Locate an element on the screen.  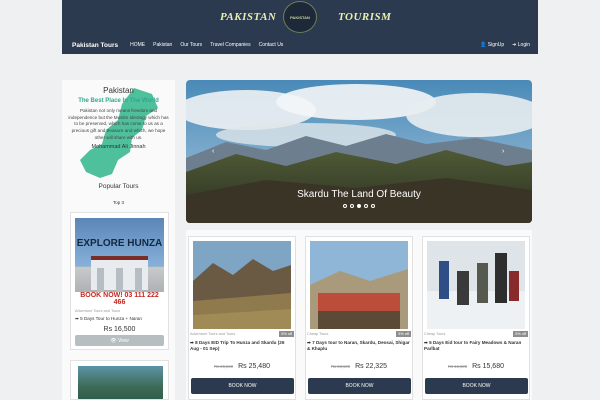
slider-next-icon: › is located at coordinates (503, 151).